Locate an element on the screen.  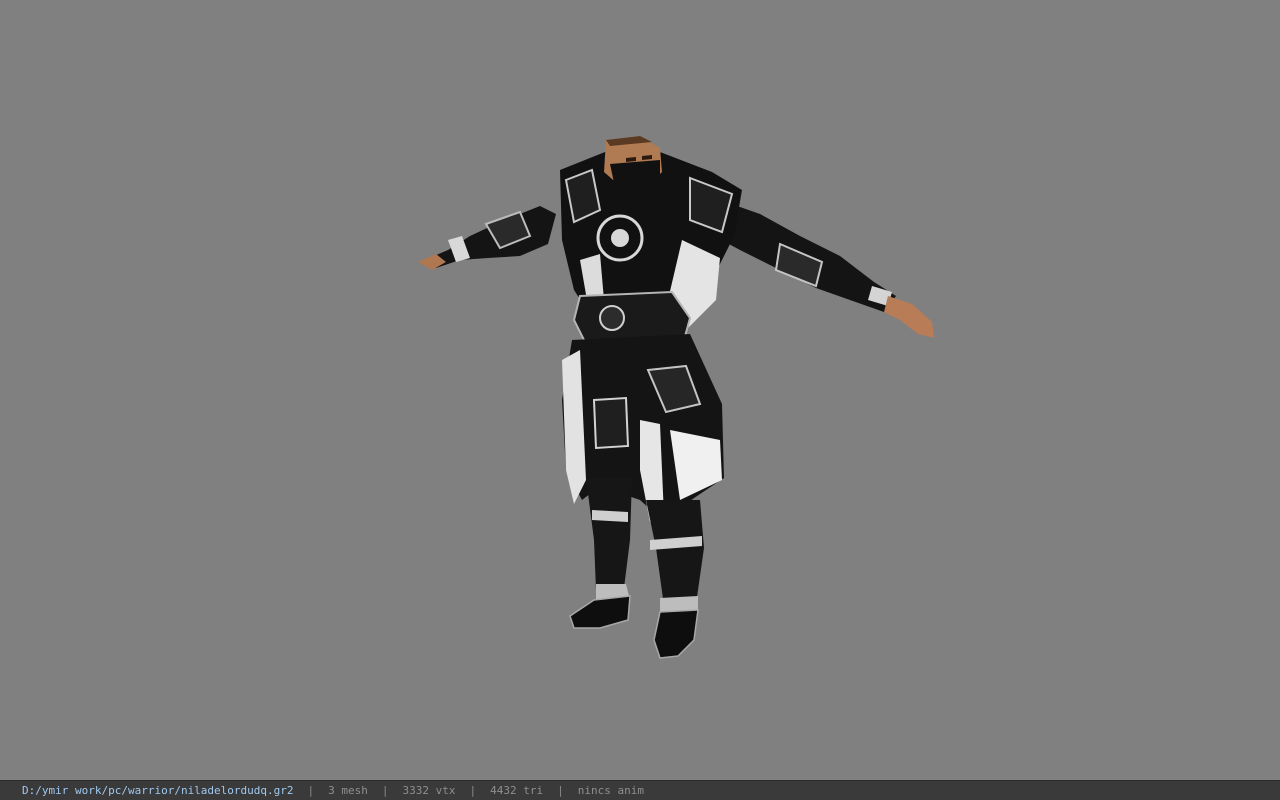
vertex-count-label: 3332 vtx is located at coordinates (429, 790).